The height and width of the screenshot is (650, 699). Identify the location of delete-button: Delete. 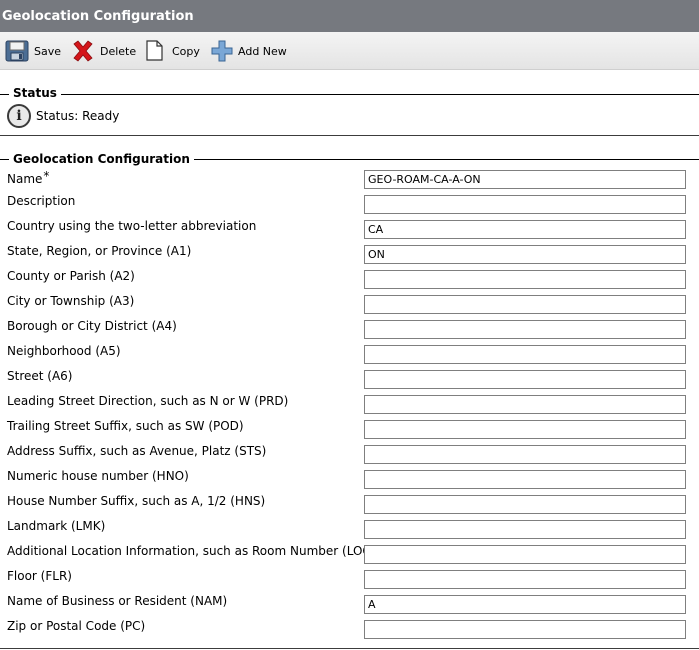
(103, 51).